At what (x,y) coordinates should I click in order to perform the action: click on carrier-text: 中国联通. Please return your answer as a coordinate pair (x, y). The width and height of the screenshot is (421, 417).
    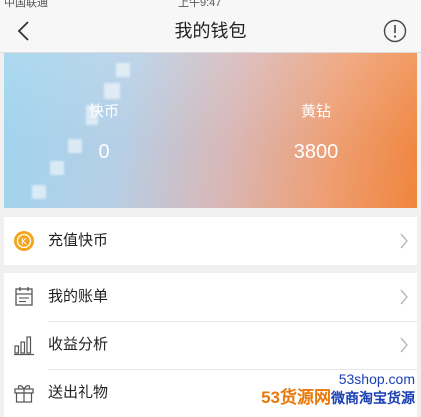
    Looking at the image, I should click on (26, 4).